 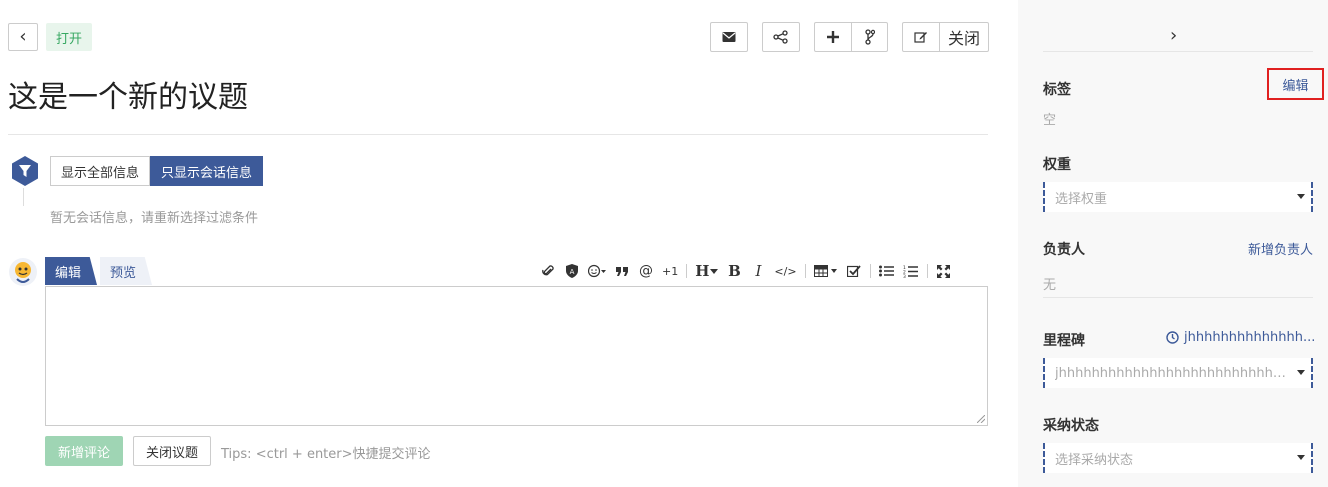 I want to click on tab-preview: 预览, so click(x=126, y=271).